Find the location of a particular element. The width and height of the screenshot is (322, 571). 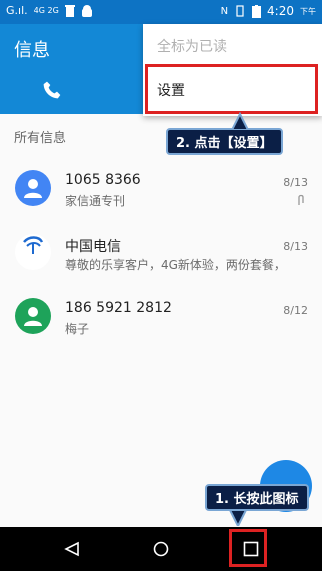

status-left: G.ıl. 4G 2G is located at coordinates (49, 10).